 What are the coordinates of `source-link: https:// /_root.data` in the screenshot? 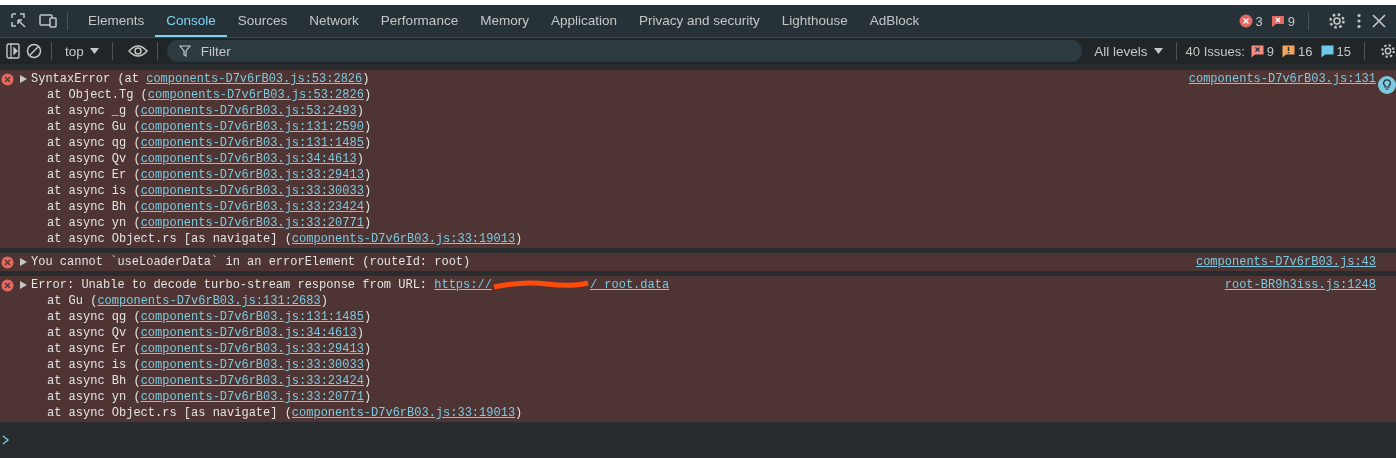 It's located at (552, 285).